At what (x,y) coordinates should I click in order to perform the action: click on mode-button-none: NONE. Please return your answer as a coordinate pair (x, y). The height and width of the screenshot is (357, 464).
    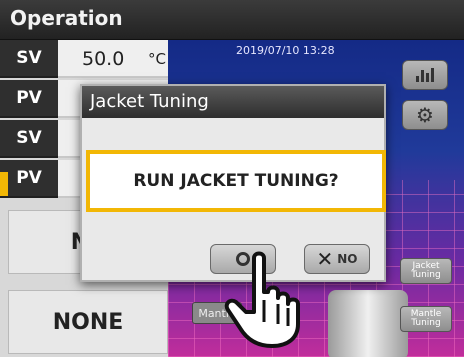
    Looking at the image, I should click on (88, 322).